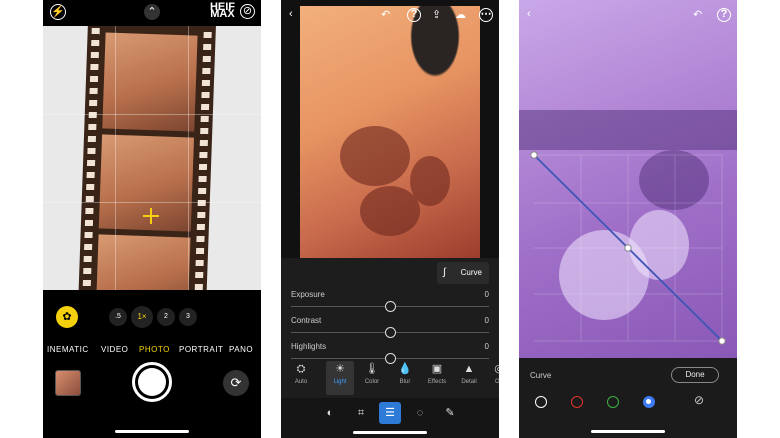 The image size is (780, 438). I want to click on macro-flower-icon: ✿, so click(67, 317).